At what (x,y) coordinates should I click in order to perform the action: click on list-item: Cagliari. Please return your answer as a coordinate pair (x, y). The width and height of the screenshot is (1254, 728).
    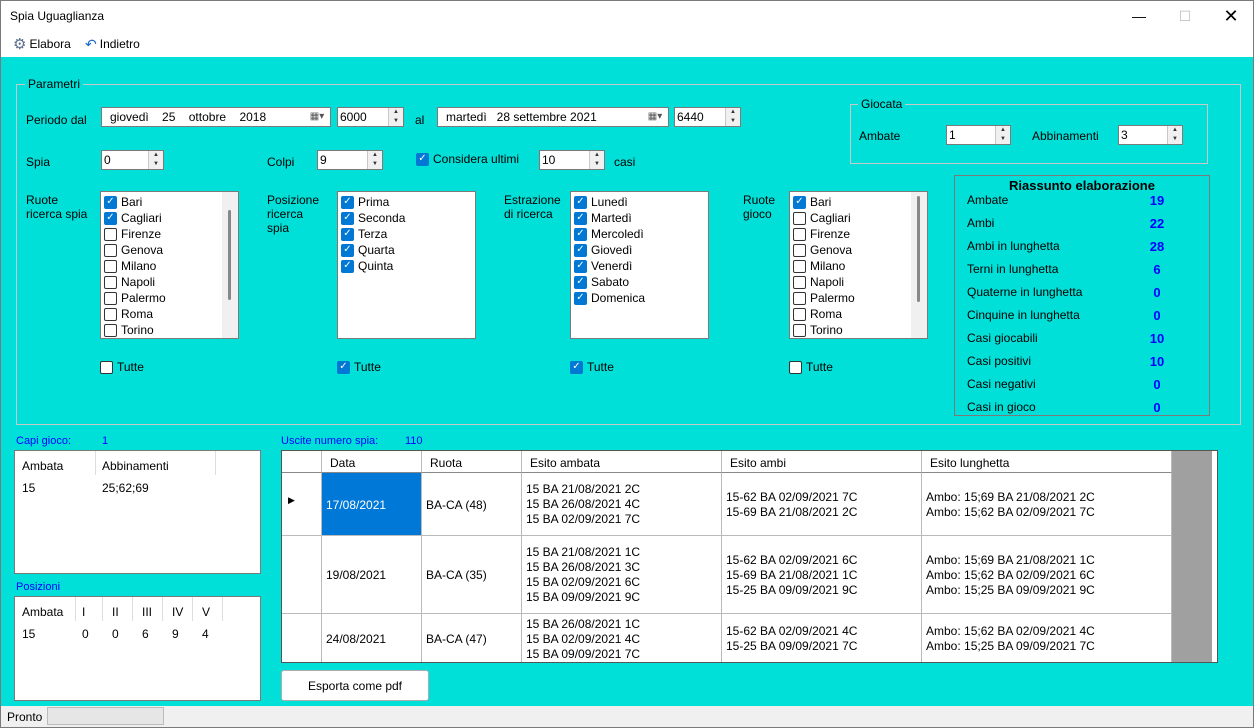
    Looking at the image, I should click on (858, 218).